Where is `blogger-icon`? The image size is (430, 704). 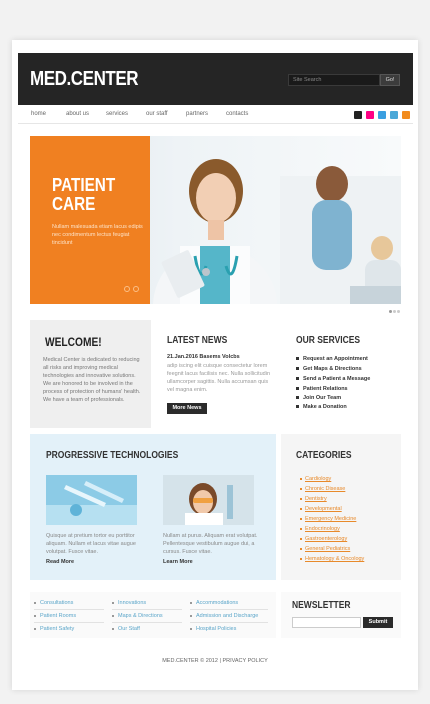 blogger-icon is located at coordinates (406, 115).